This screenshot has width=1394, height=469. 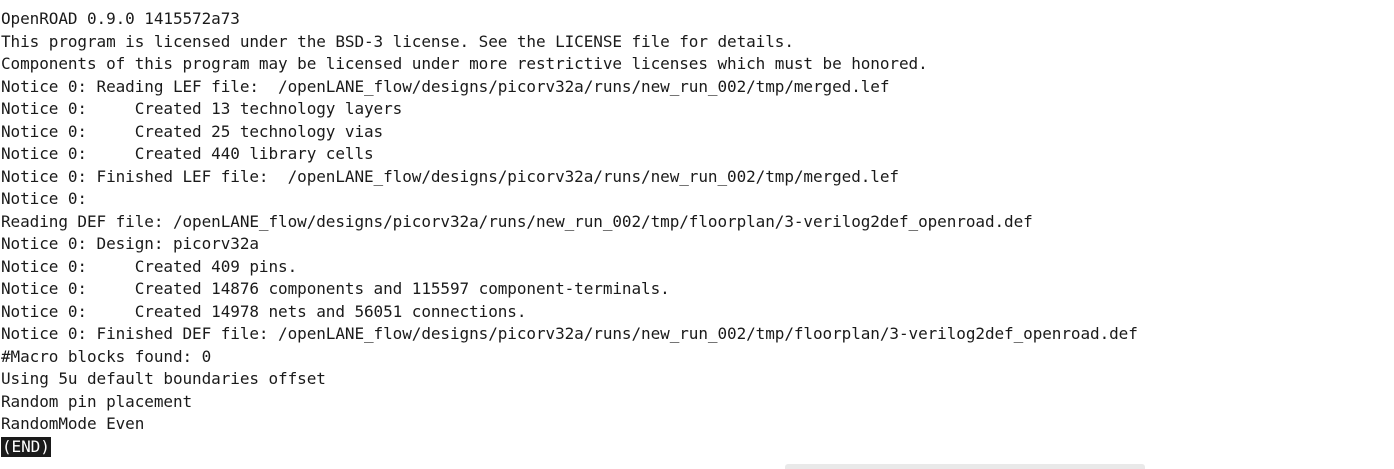 I want to click on output-line: OpenROAD 0.9.0 1415572a73, so click(x=120, y=18).